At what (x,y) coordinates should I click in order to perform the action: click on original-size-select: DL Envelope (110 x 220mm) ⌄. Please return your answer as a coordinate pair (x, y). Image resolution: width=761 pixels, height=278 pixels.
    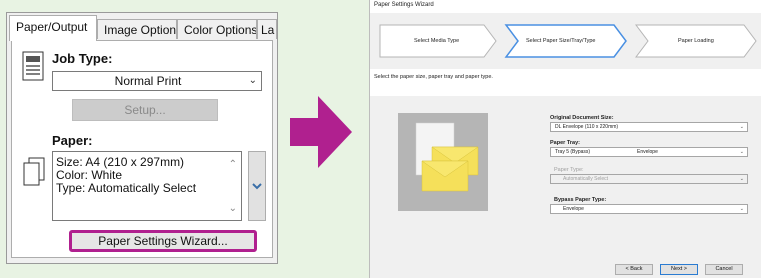
    Looking at the image, I should click on (649, 127).